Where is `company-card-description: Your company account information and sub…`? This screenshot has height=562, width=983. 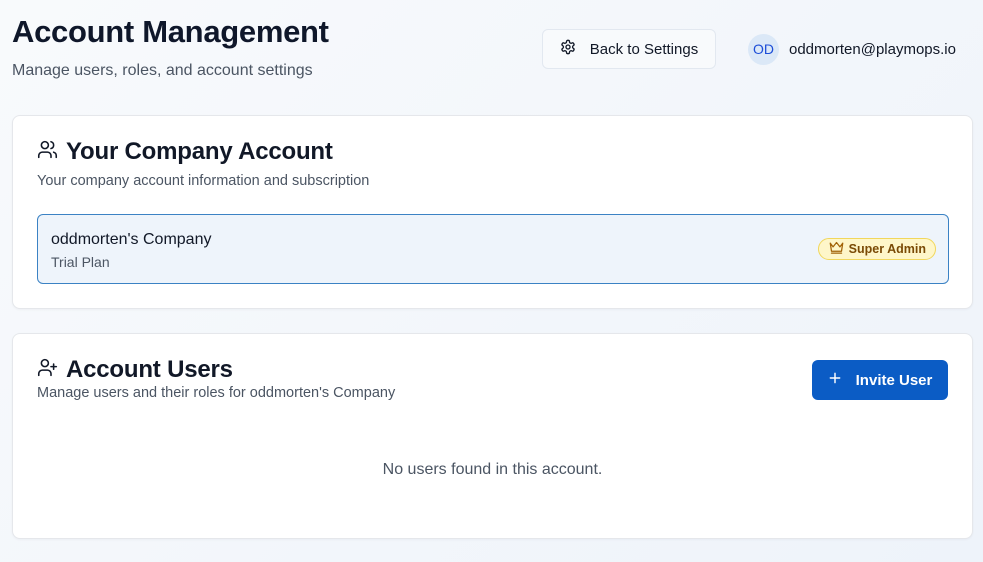
company-card-description: Your company account information and sub… is located at coordinates (203, 181).